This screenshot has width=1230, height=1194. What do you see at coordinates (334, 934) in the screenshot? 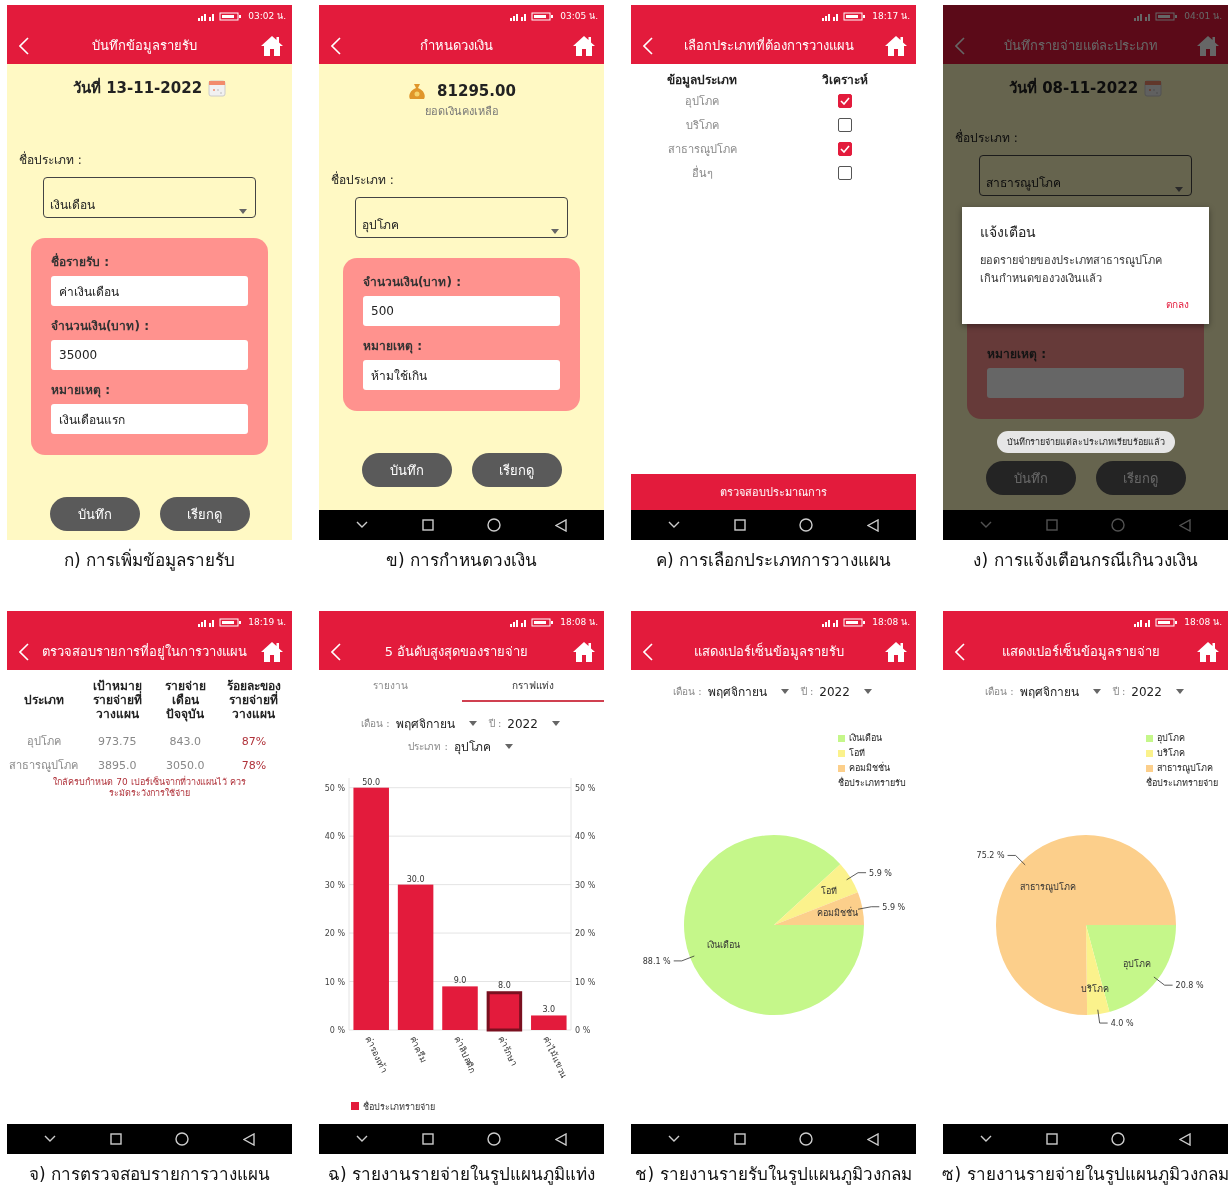
I see `axis-label: 20 %` at bounding box center [334, 934].